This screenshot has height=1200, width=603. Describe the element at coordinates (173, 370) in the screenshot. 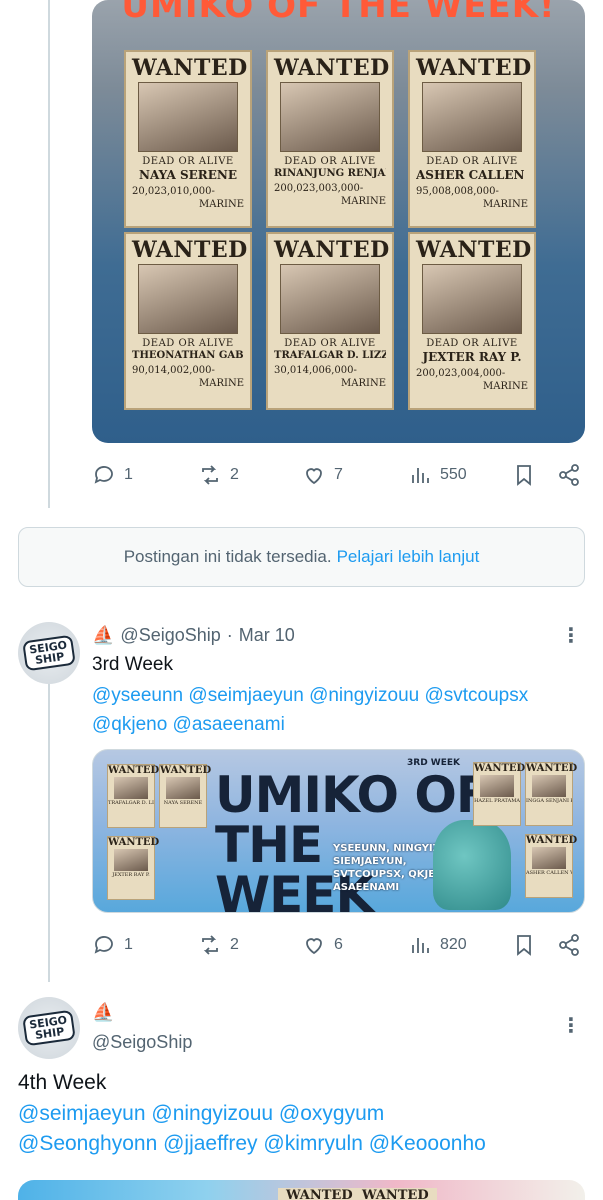

I see `poster-bounty: 90,014,002,000-` at that location.